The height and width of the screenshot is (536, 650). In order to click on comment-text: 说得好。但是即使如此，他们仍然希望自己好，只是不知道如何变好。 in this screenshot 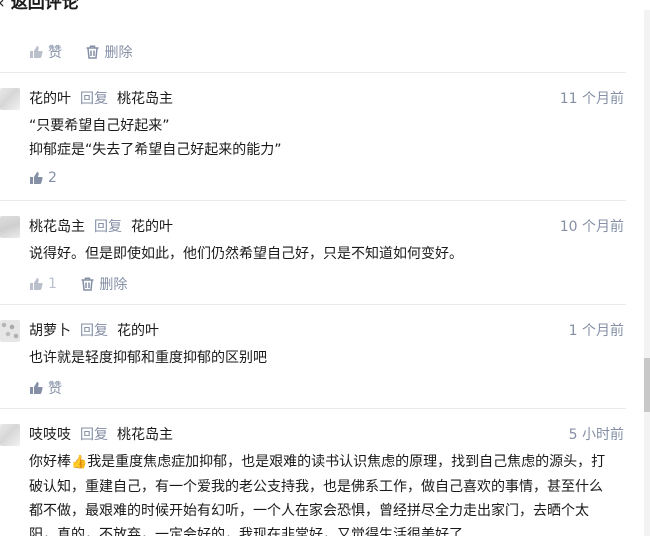, I will do `click(319, 254)`.